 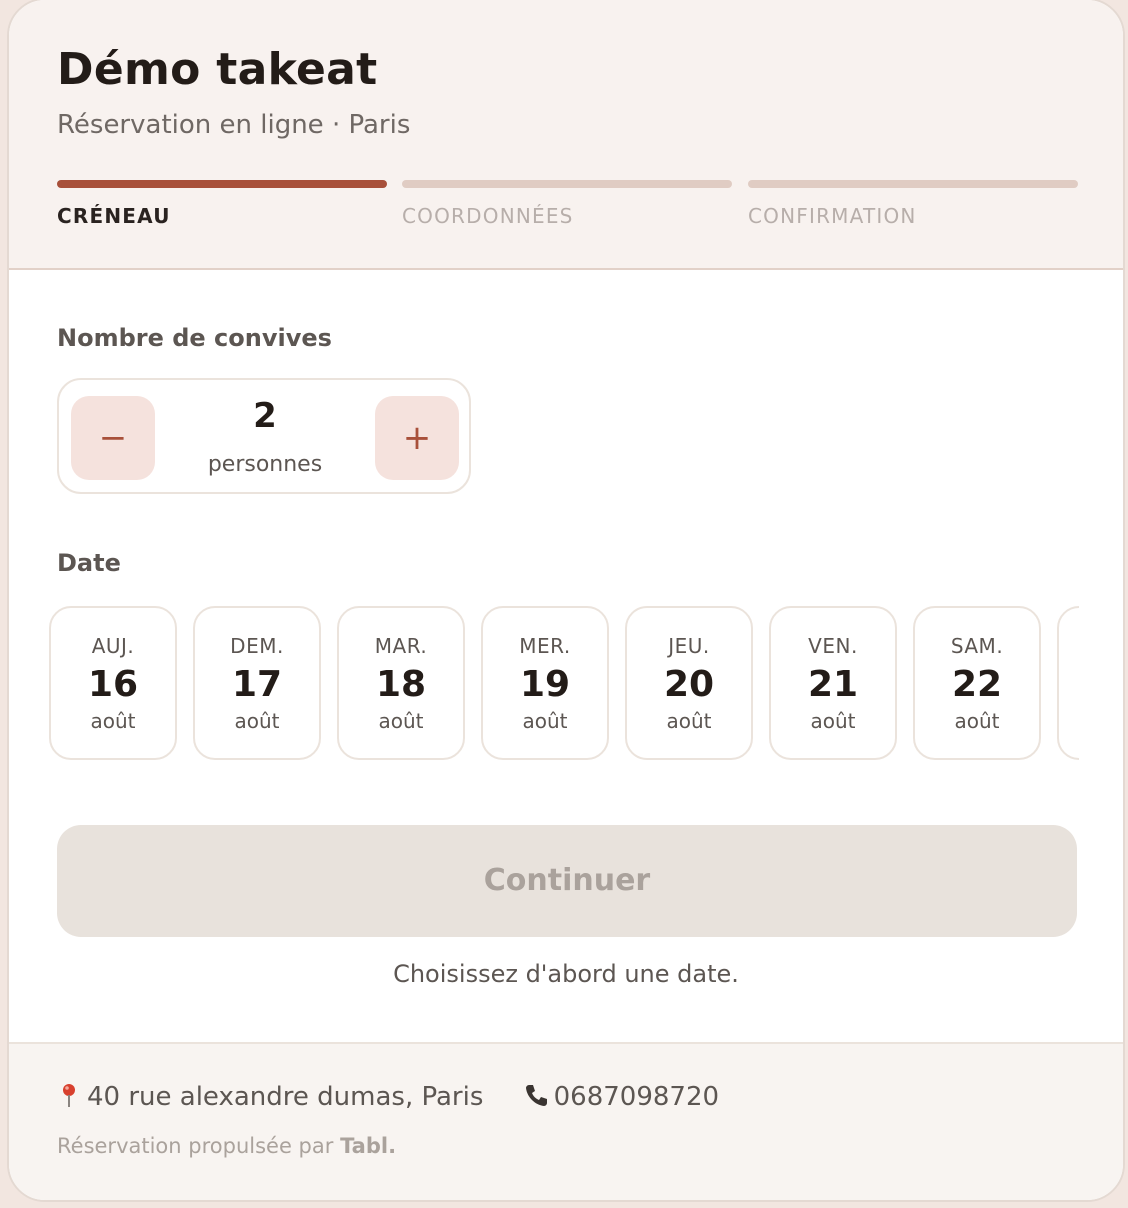 I want to click on date-option-partial, so click(x=1068, y=683).